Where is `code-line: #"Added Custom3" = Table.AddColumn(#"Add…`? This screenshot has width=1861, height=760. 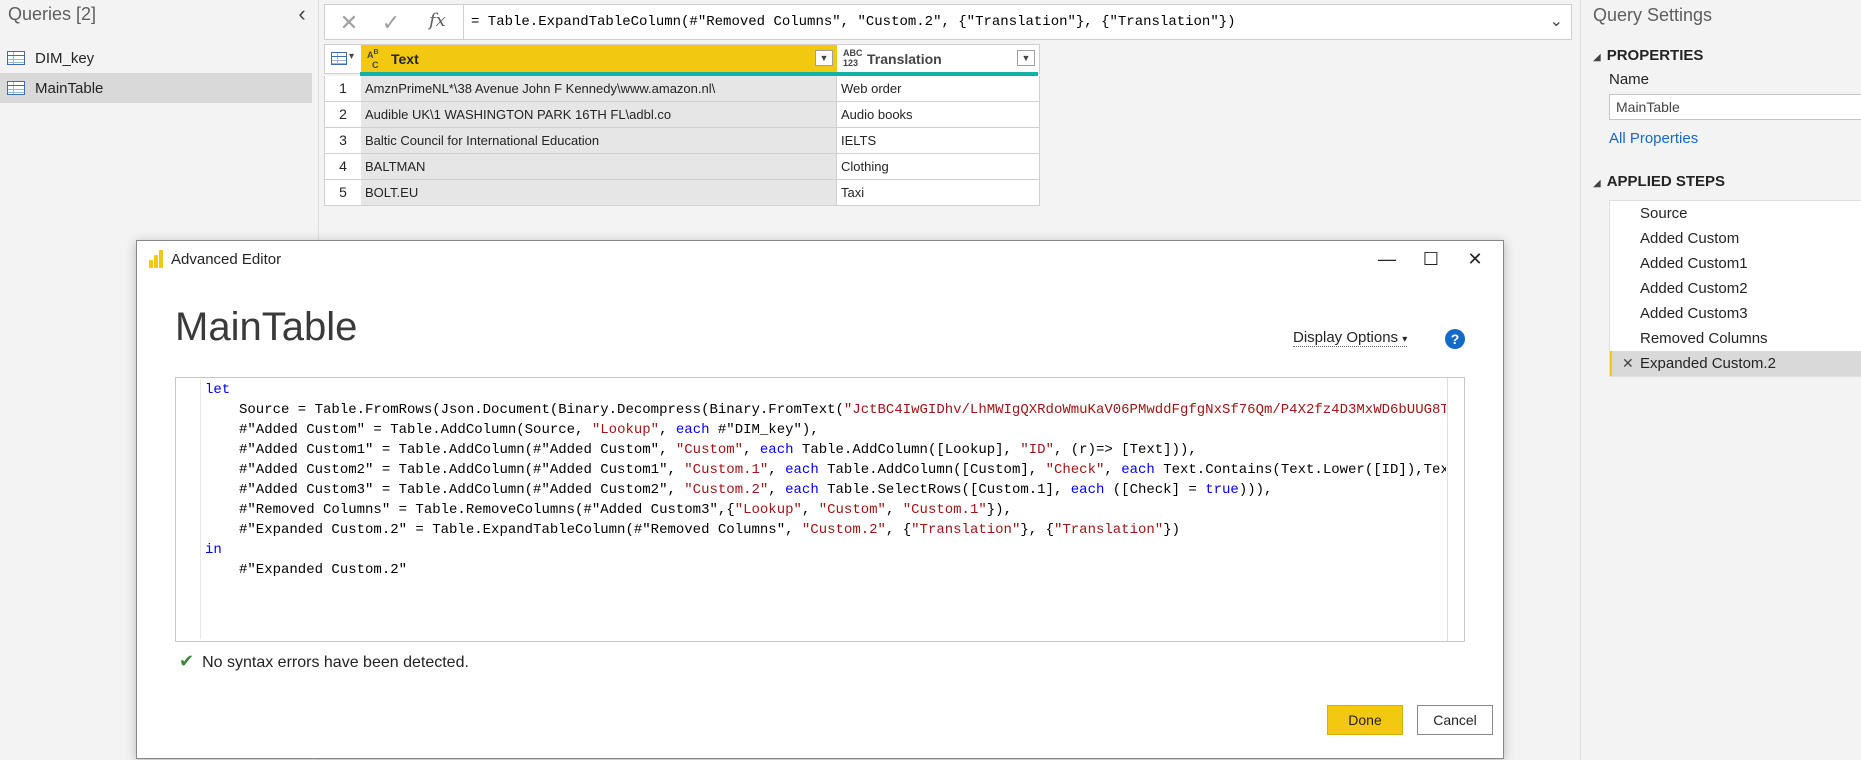 code-line: #"Added Custom3" = Table.AddColumn(#"Add… is located at coordinates (756, 490).